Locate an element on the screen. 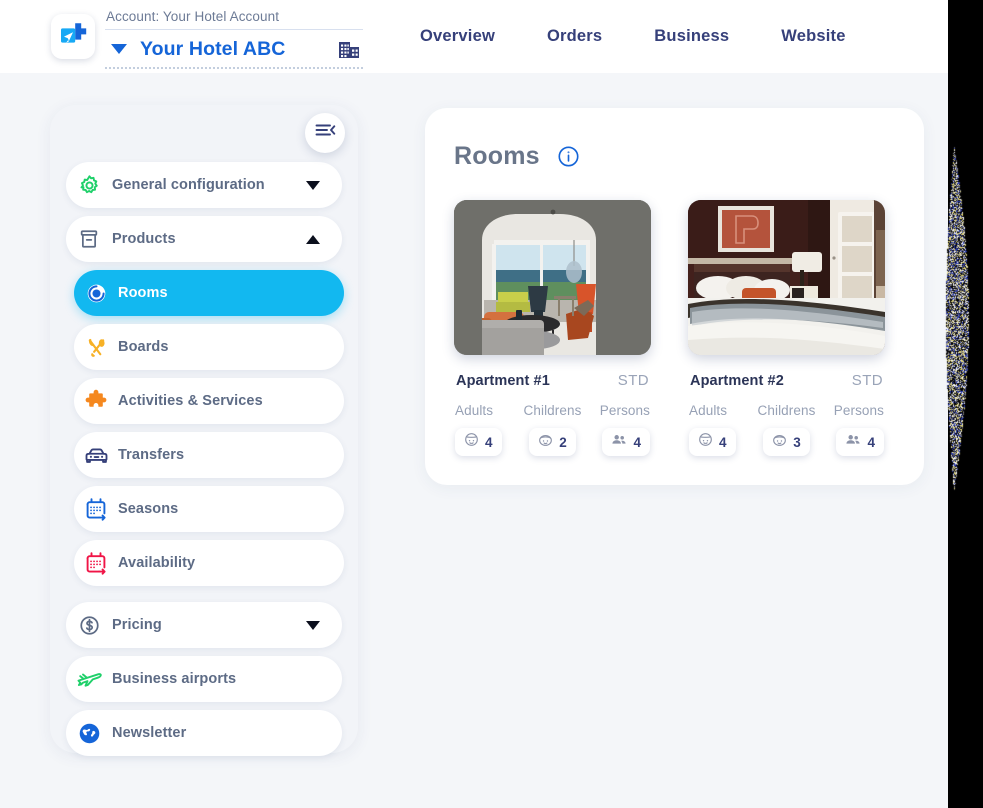 This screenshot has height=808, width=983. room-circle-icon is located at coordinates (96, 293).